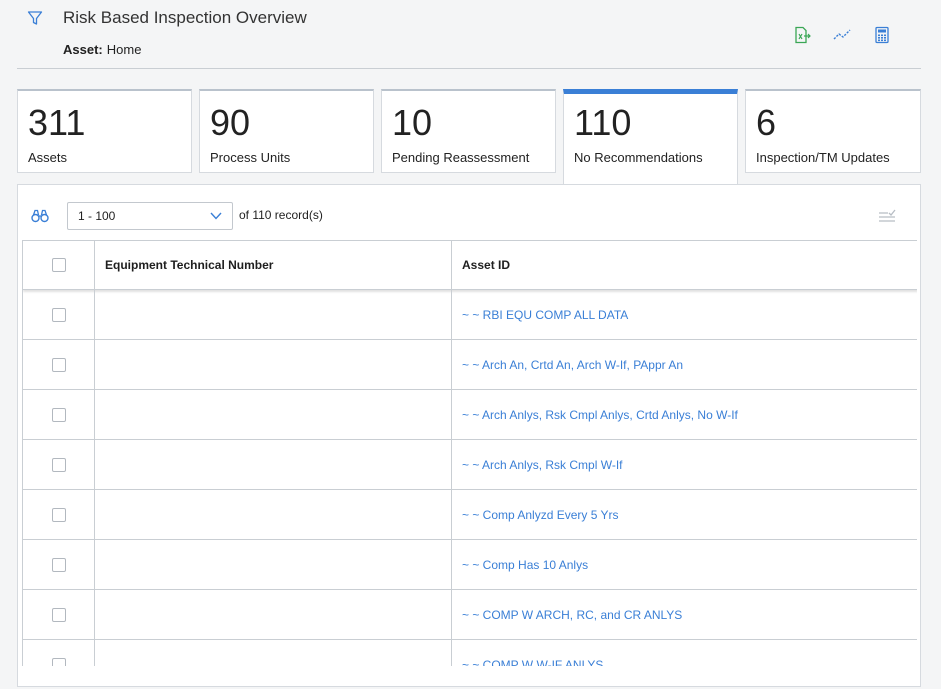 This screenshot has height=689, width=941. What do you see at coordinates (83, 49) in the screenshot?
I see `asset-label: Asset:` at bounding box center [83, 49].